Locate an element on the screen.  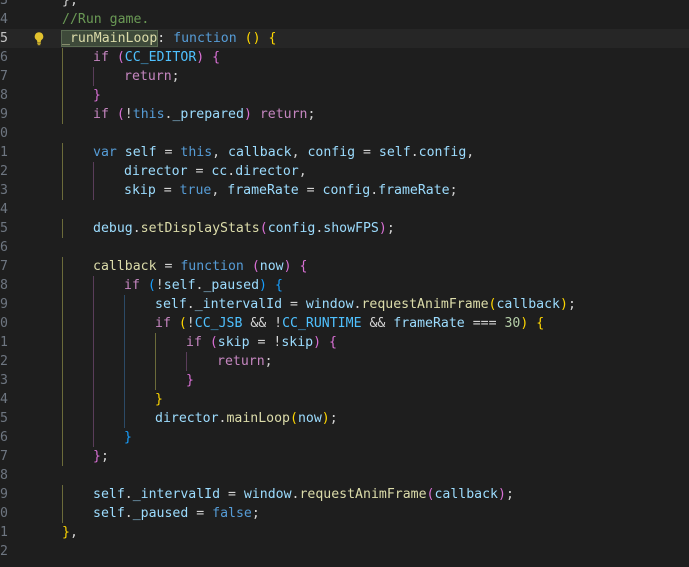
code-text: }; is located at coordinates (101, 456).